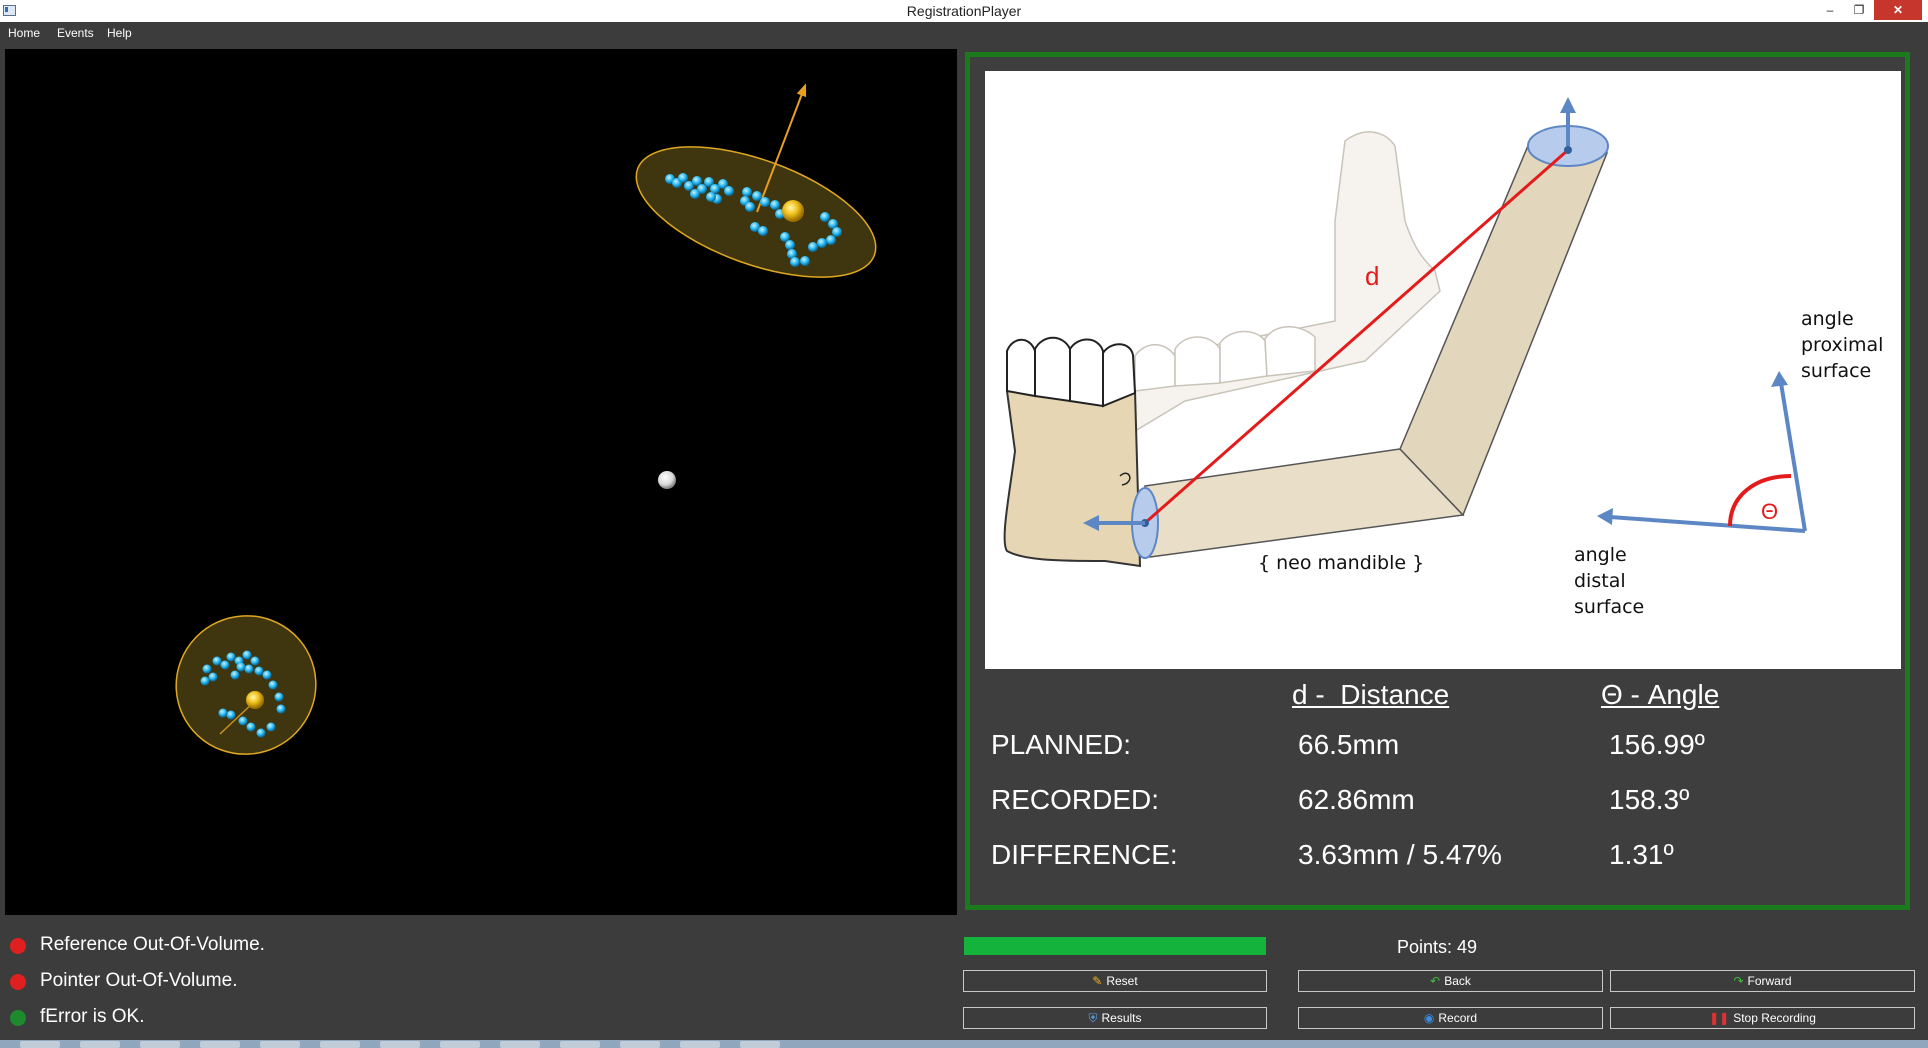 This screenshot has height=1048, width=1928. Describe the element at coordinates (1769, 511) in the screenshot. I see `theta-label: Θ` at that location.